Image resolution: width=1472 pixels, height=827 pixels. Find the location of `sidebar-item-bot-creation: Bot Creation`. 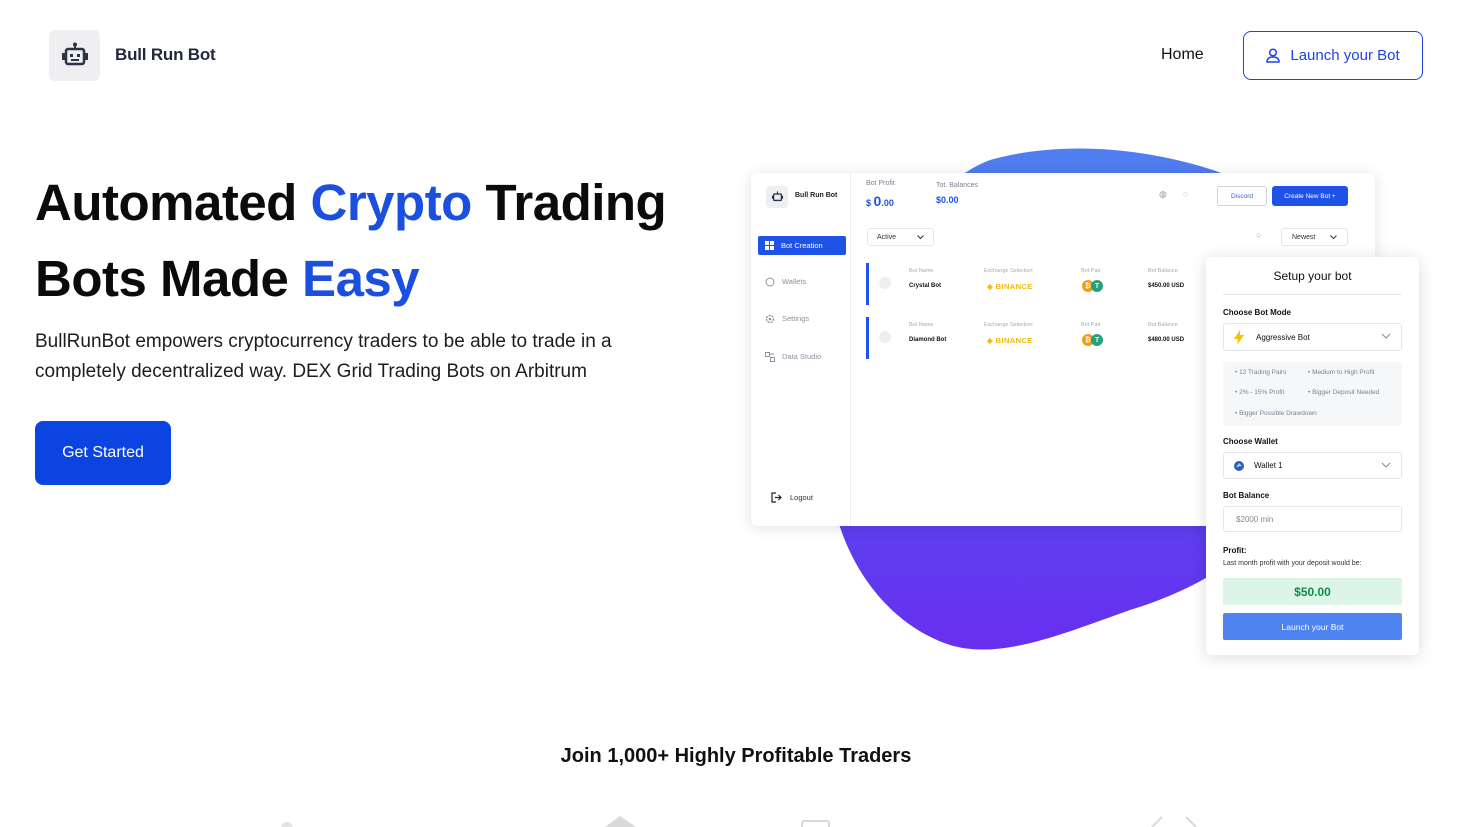

sidebar-item-bot-creation: Bot Creation is located at coordinates (802, 245).